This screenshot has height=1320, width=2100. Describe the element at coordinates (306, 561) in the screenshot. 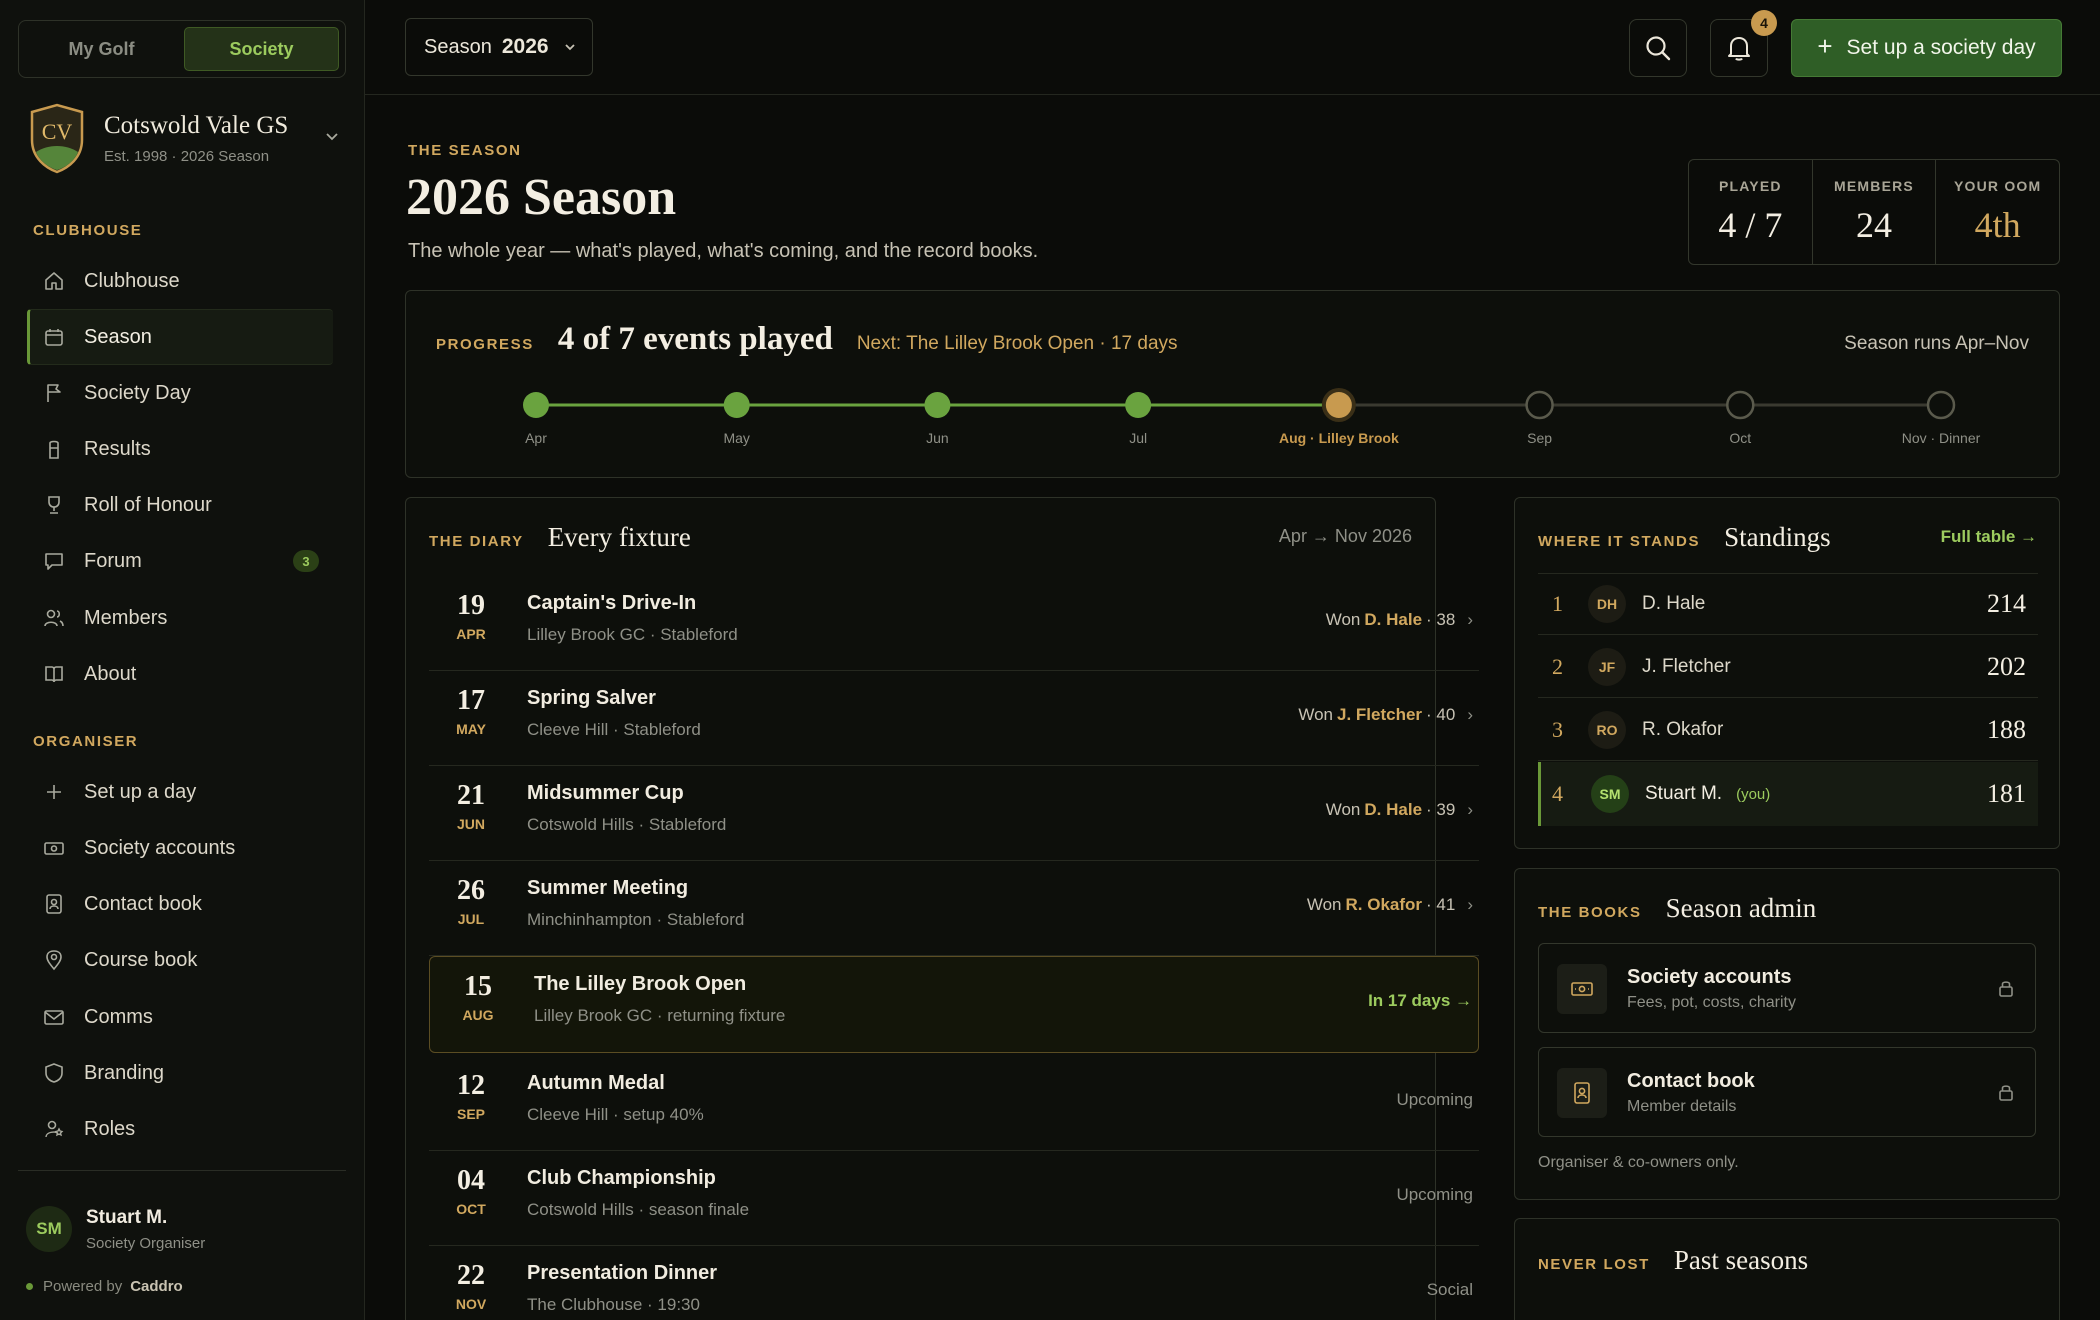

I see `forum-unread-badge: 3` at that location.